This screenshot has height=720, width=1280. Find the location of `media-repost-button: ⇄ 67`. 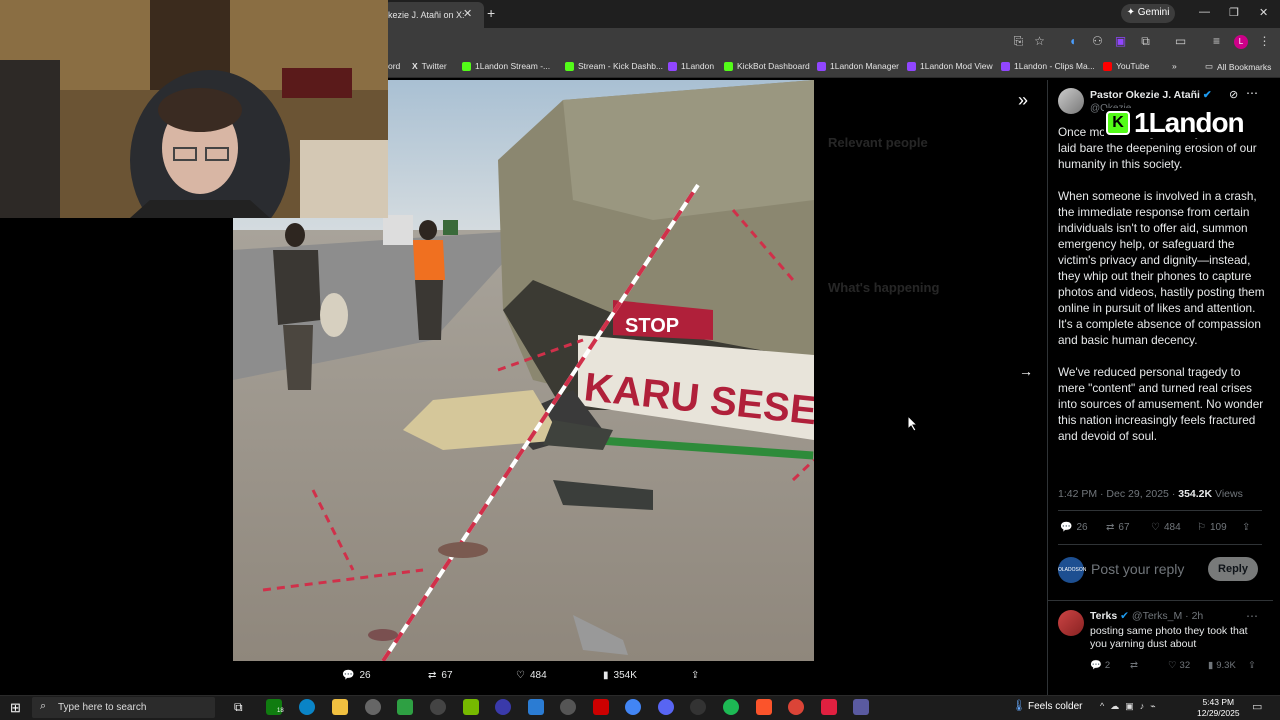

media-repost-button: ⇄ 67 is located at coordinates (440, 675).